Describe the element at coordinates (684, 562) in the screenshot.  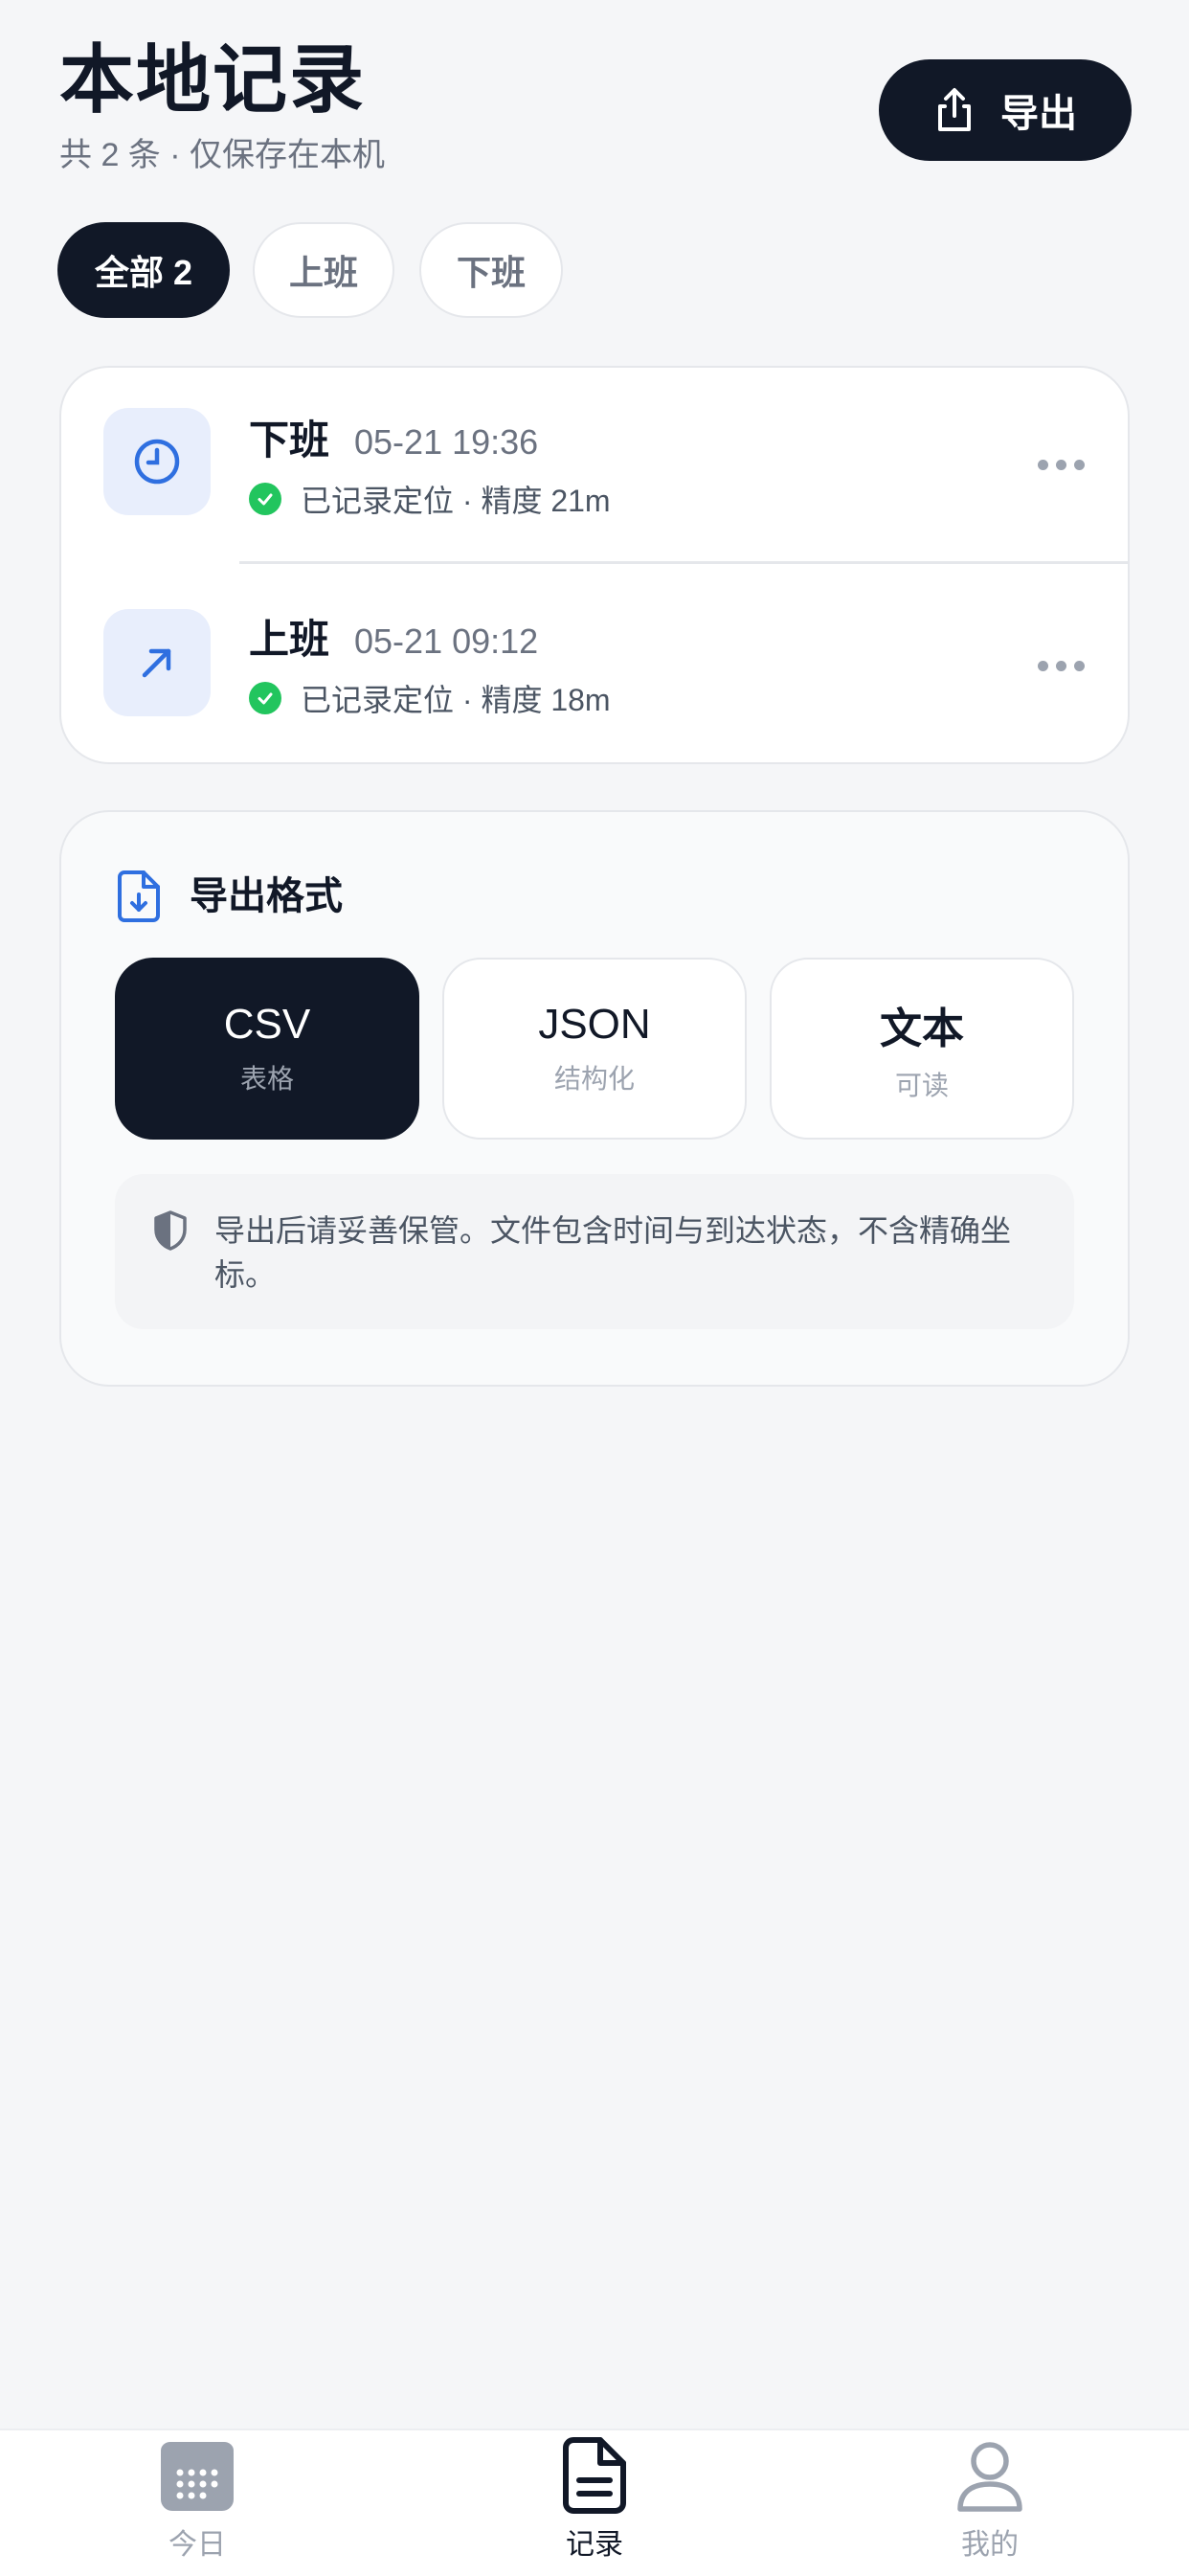
I see `row-divider` at that location.